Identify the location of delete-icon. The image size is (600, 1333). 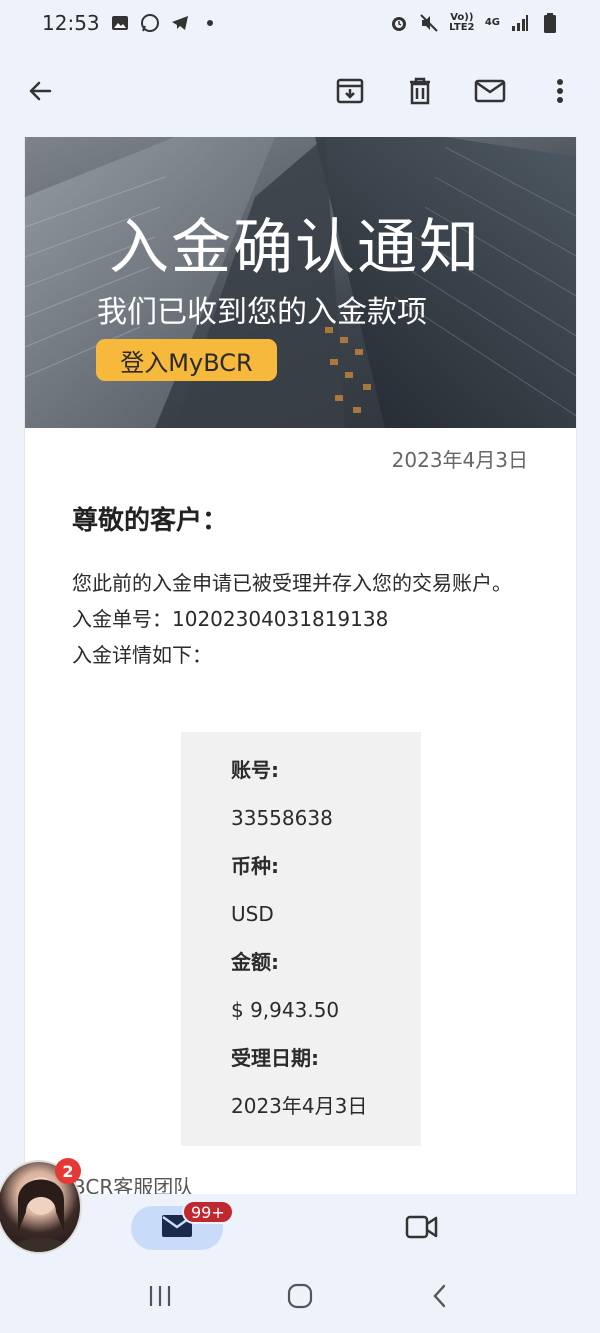
(420, 91).